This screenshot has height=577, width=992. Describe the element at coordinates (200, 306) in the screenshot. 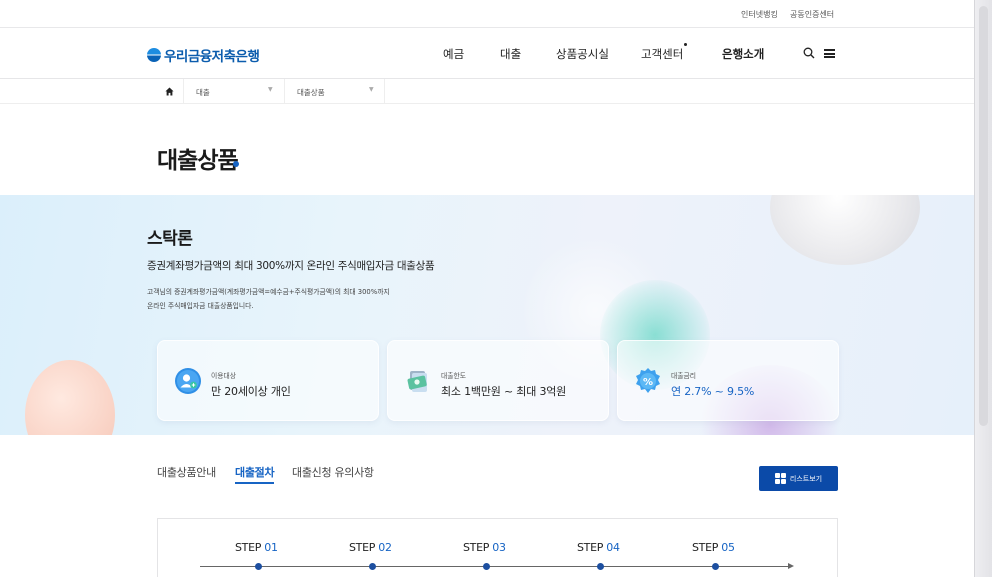

I see `product-description-line: 온라인 주식매입자금 대출상품입니다.` at that location.